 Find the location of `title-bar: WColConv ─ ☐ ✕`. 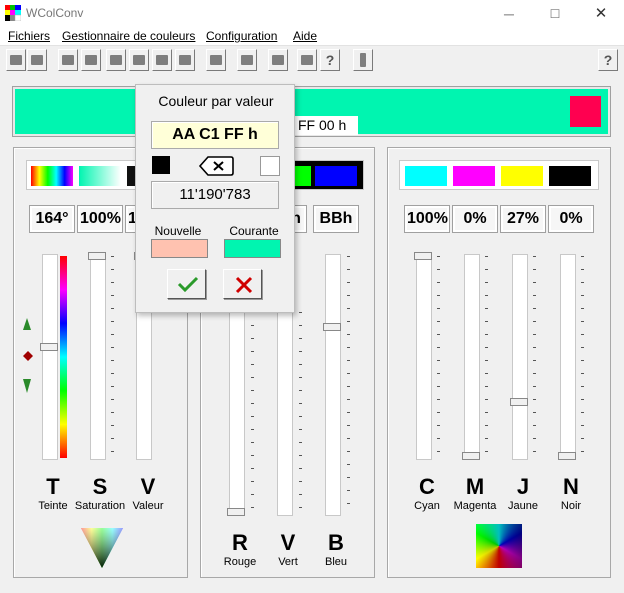

title-bar: WColConv ─ ☐ ✕ is located at coordinates (312, 14).